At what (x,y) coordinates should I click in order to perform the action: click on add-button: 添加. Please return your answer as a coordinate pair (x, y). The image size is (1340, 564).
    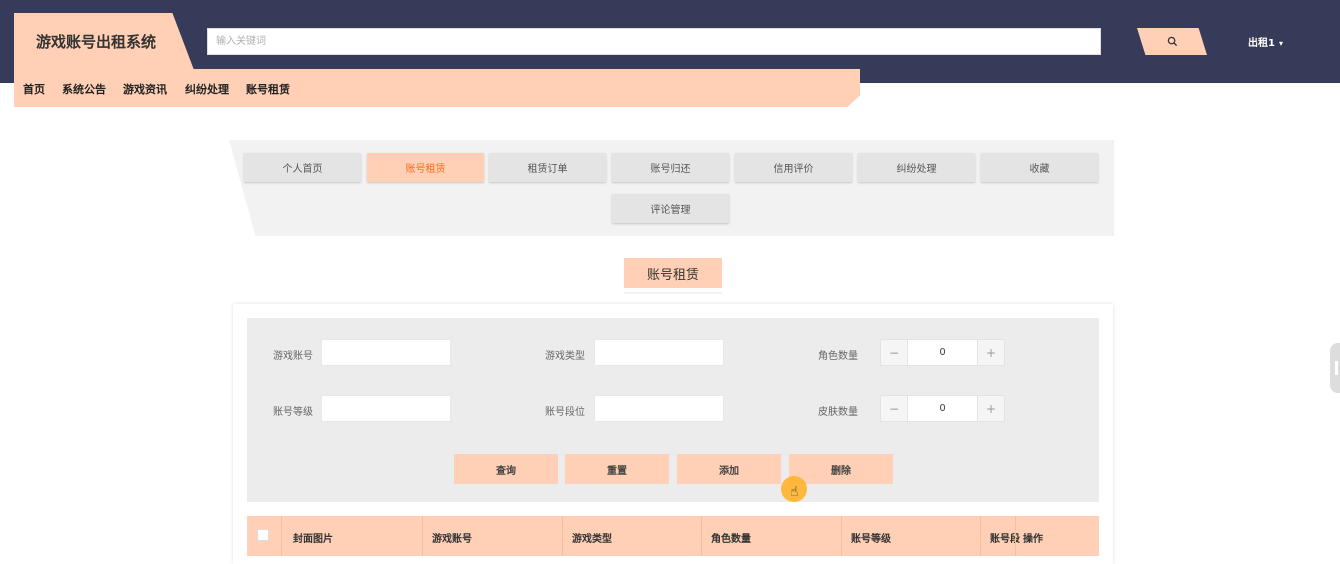
    Looking at the image, I should click on (729, 469).